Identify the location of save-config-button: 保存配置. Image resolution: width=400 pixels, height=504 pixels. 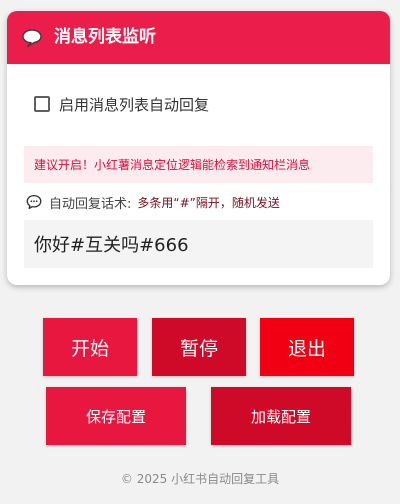
(116, 416).